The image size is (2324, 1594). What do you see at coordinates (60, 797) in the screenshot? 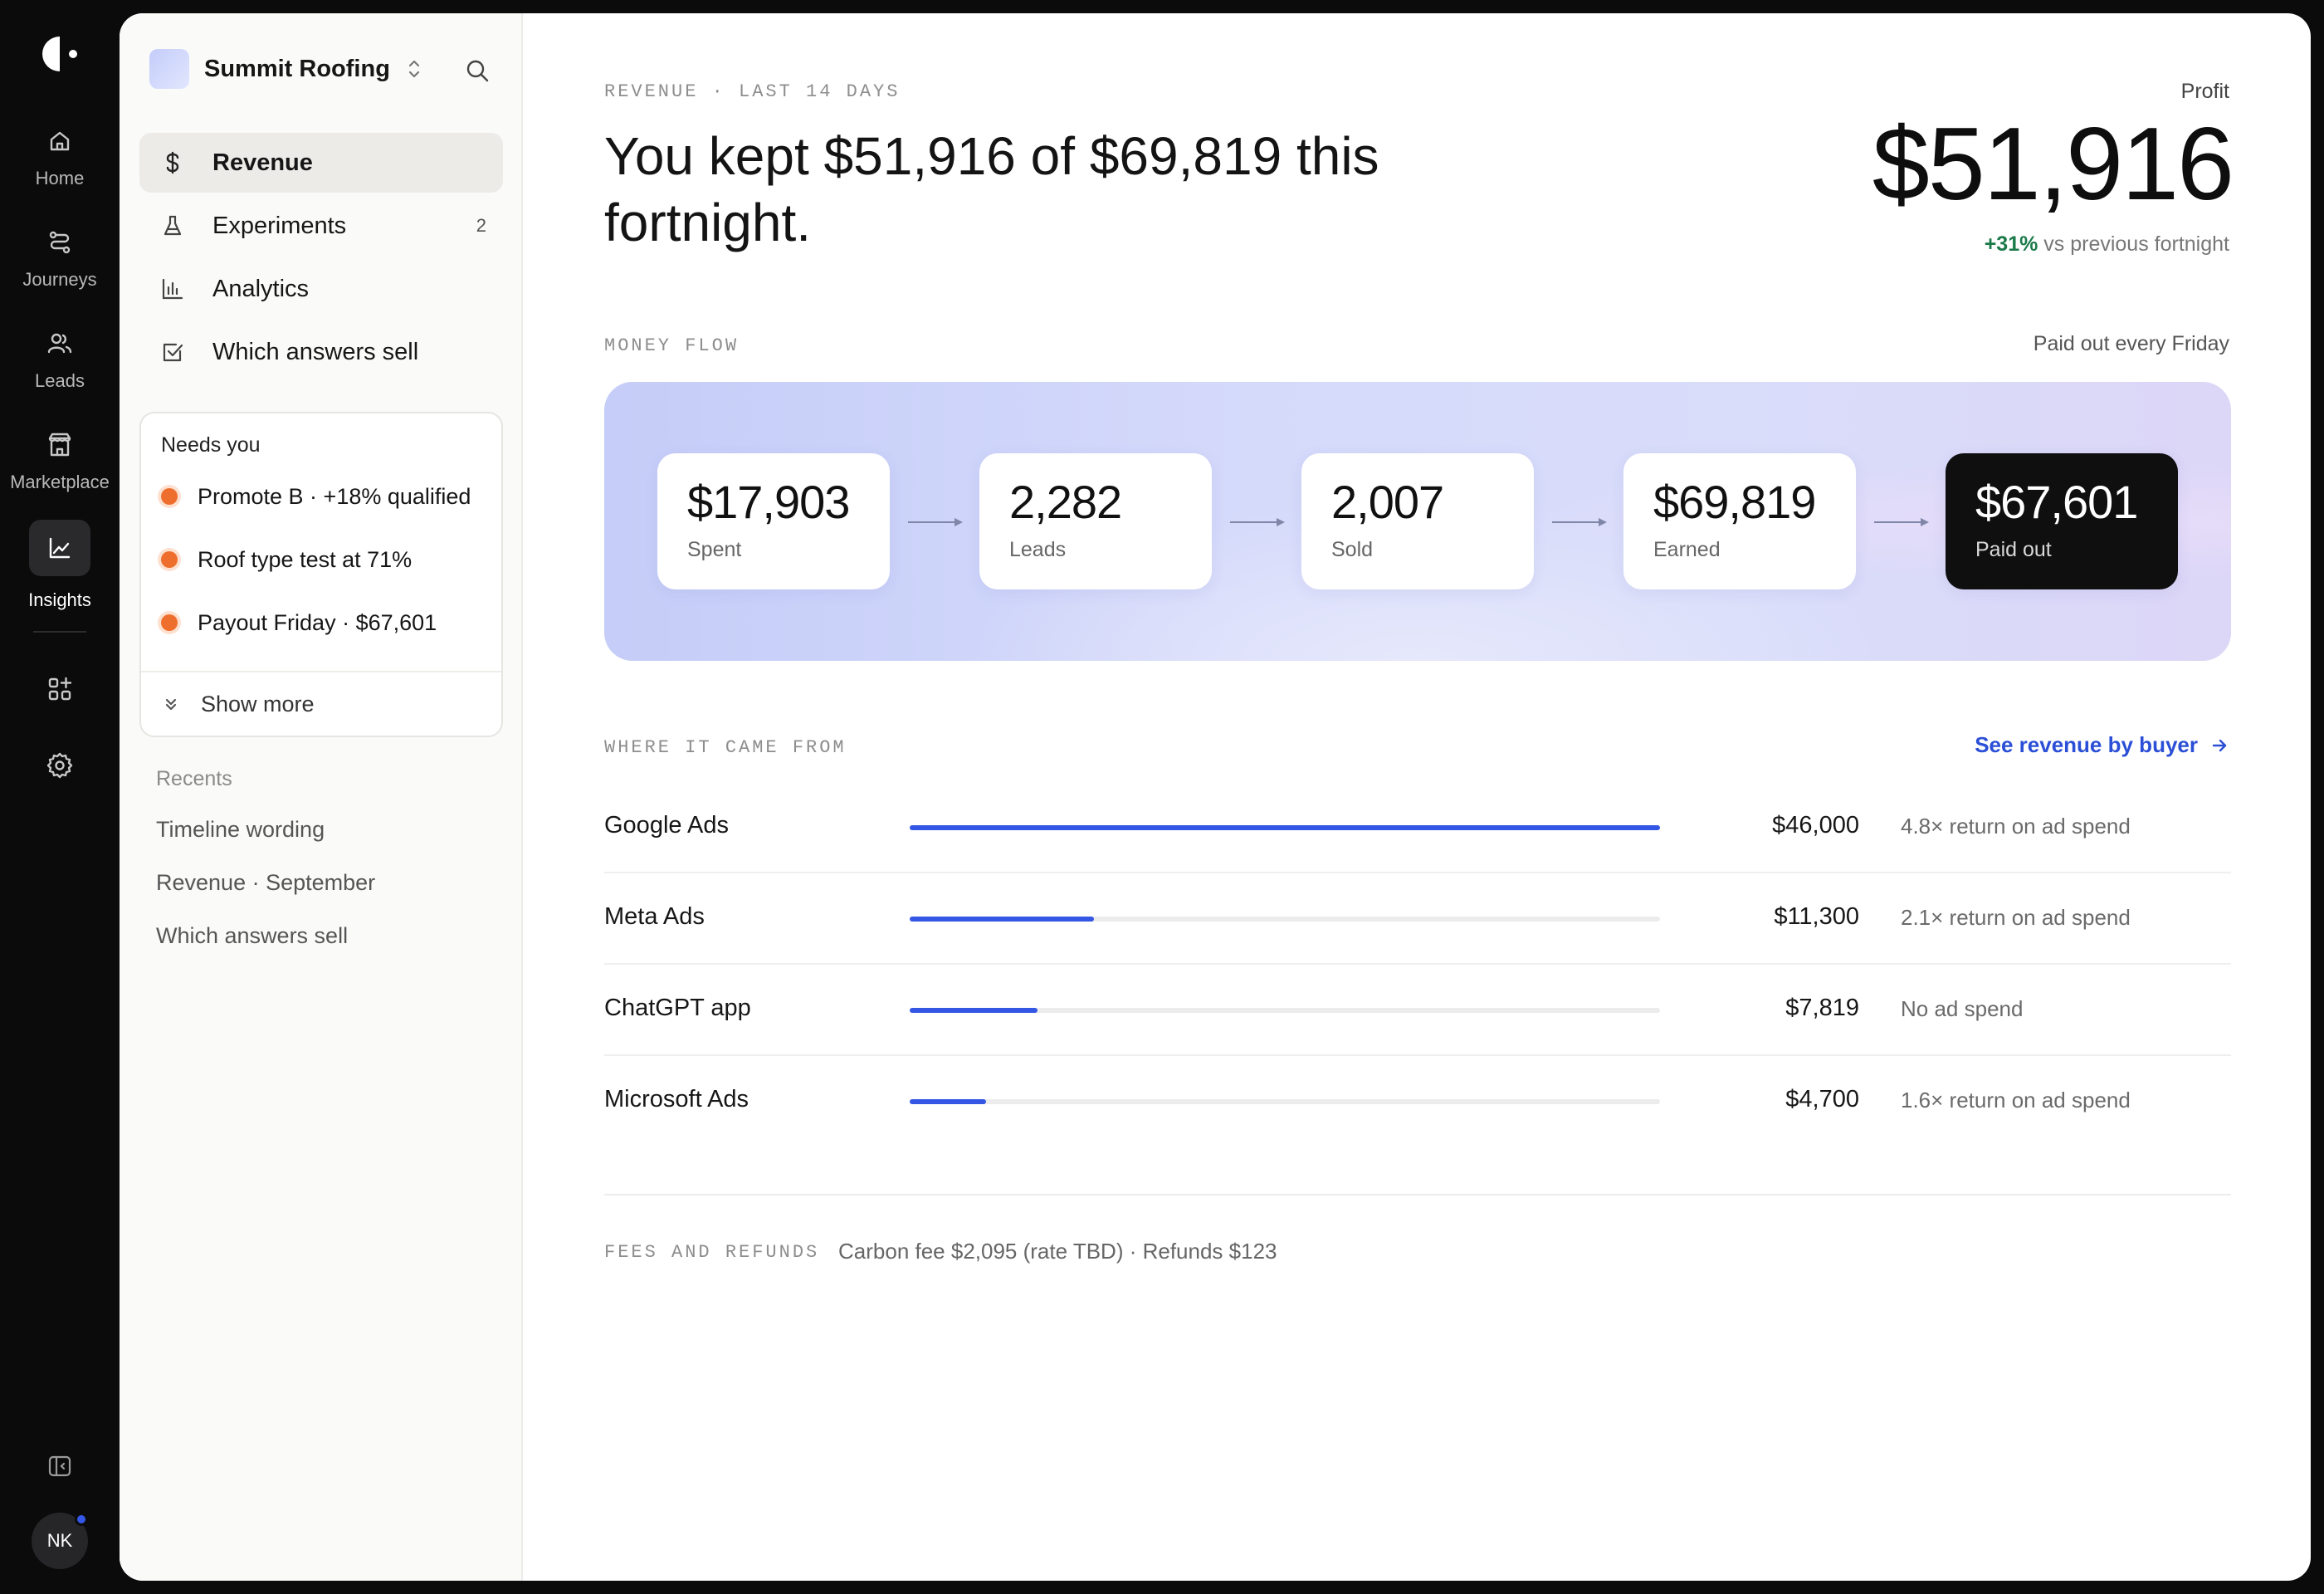
I see `app-rail: Home Journeys Leads Marketplace Insights` at bounding box center [60, 797].